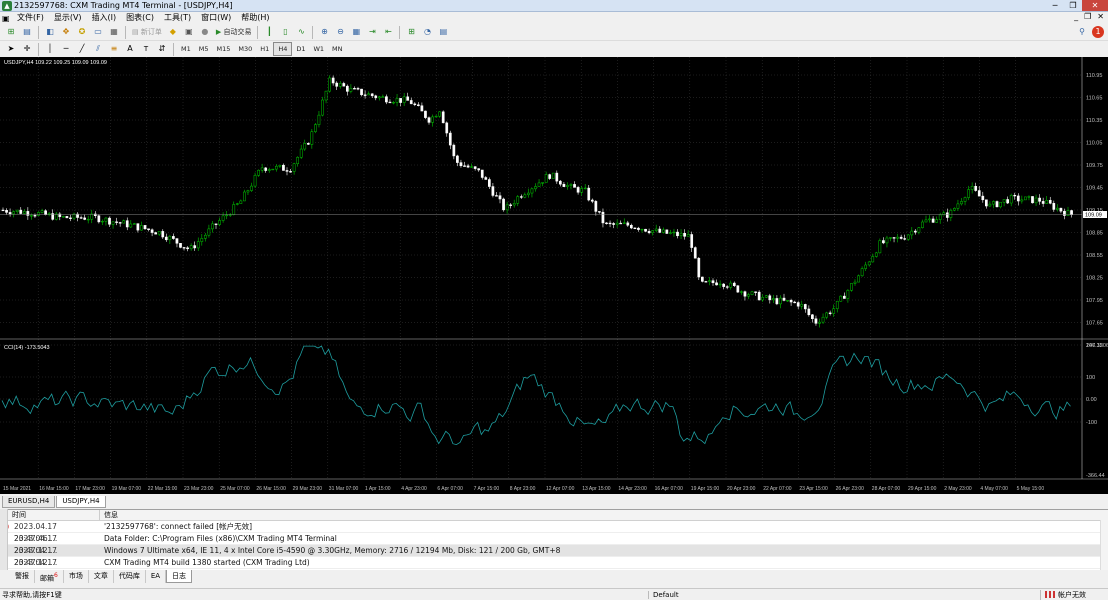 The width and height of the screenshot is (1108, 600). What do you see at coordinates (11, 32) in the screenshot?
I see `new-chart-icon: ⊞` at bounding box center [11, 32].